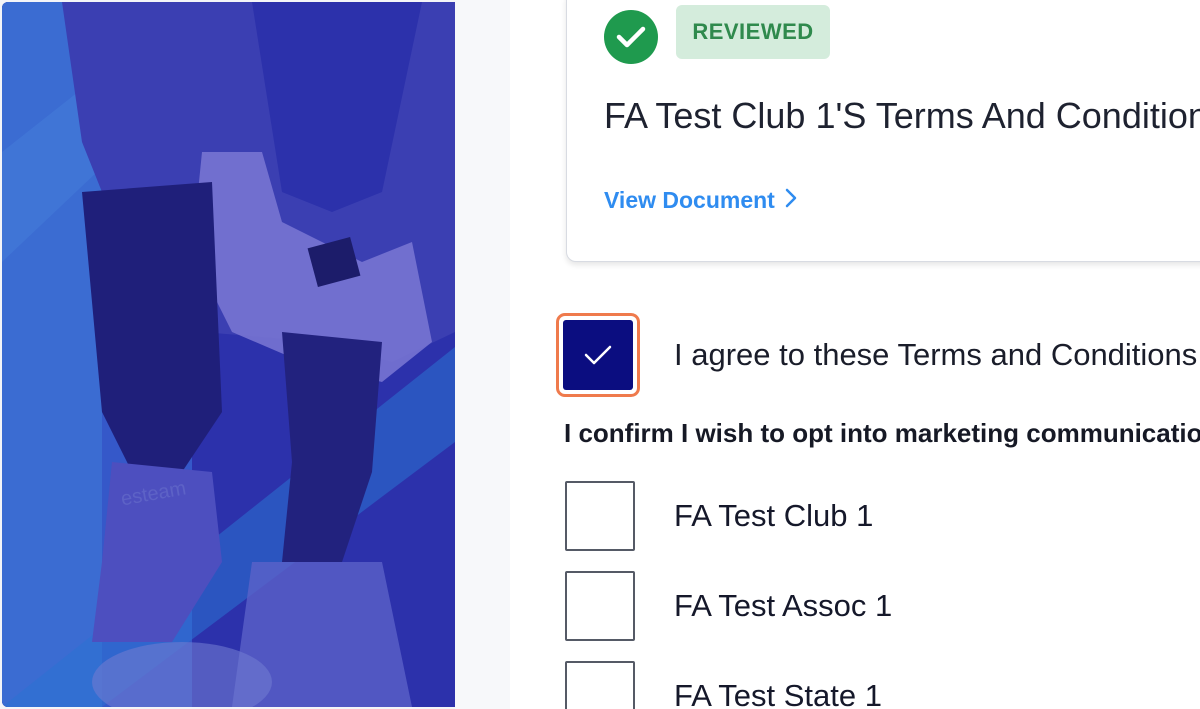 This screenshot has width=1200, height=709. I want to click on marketing-option-label: FA Test Club 1, so click(774, 515).